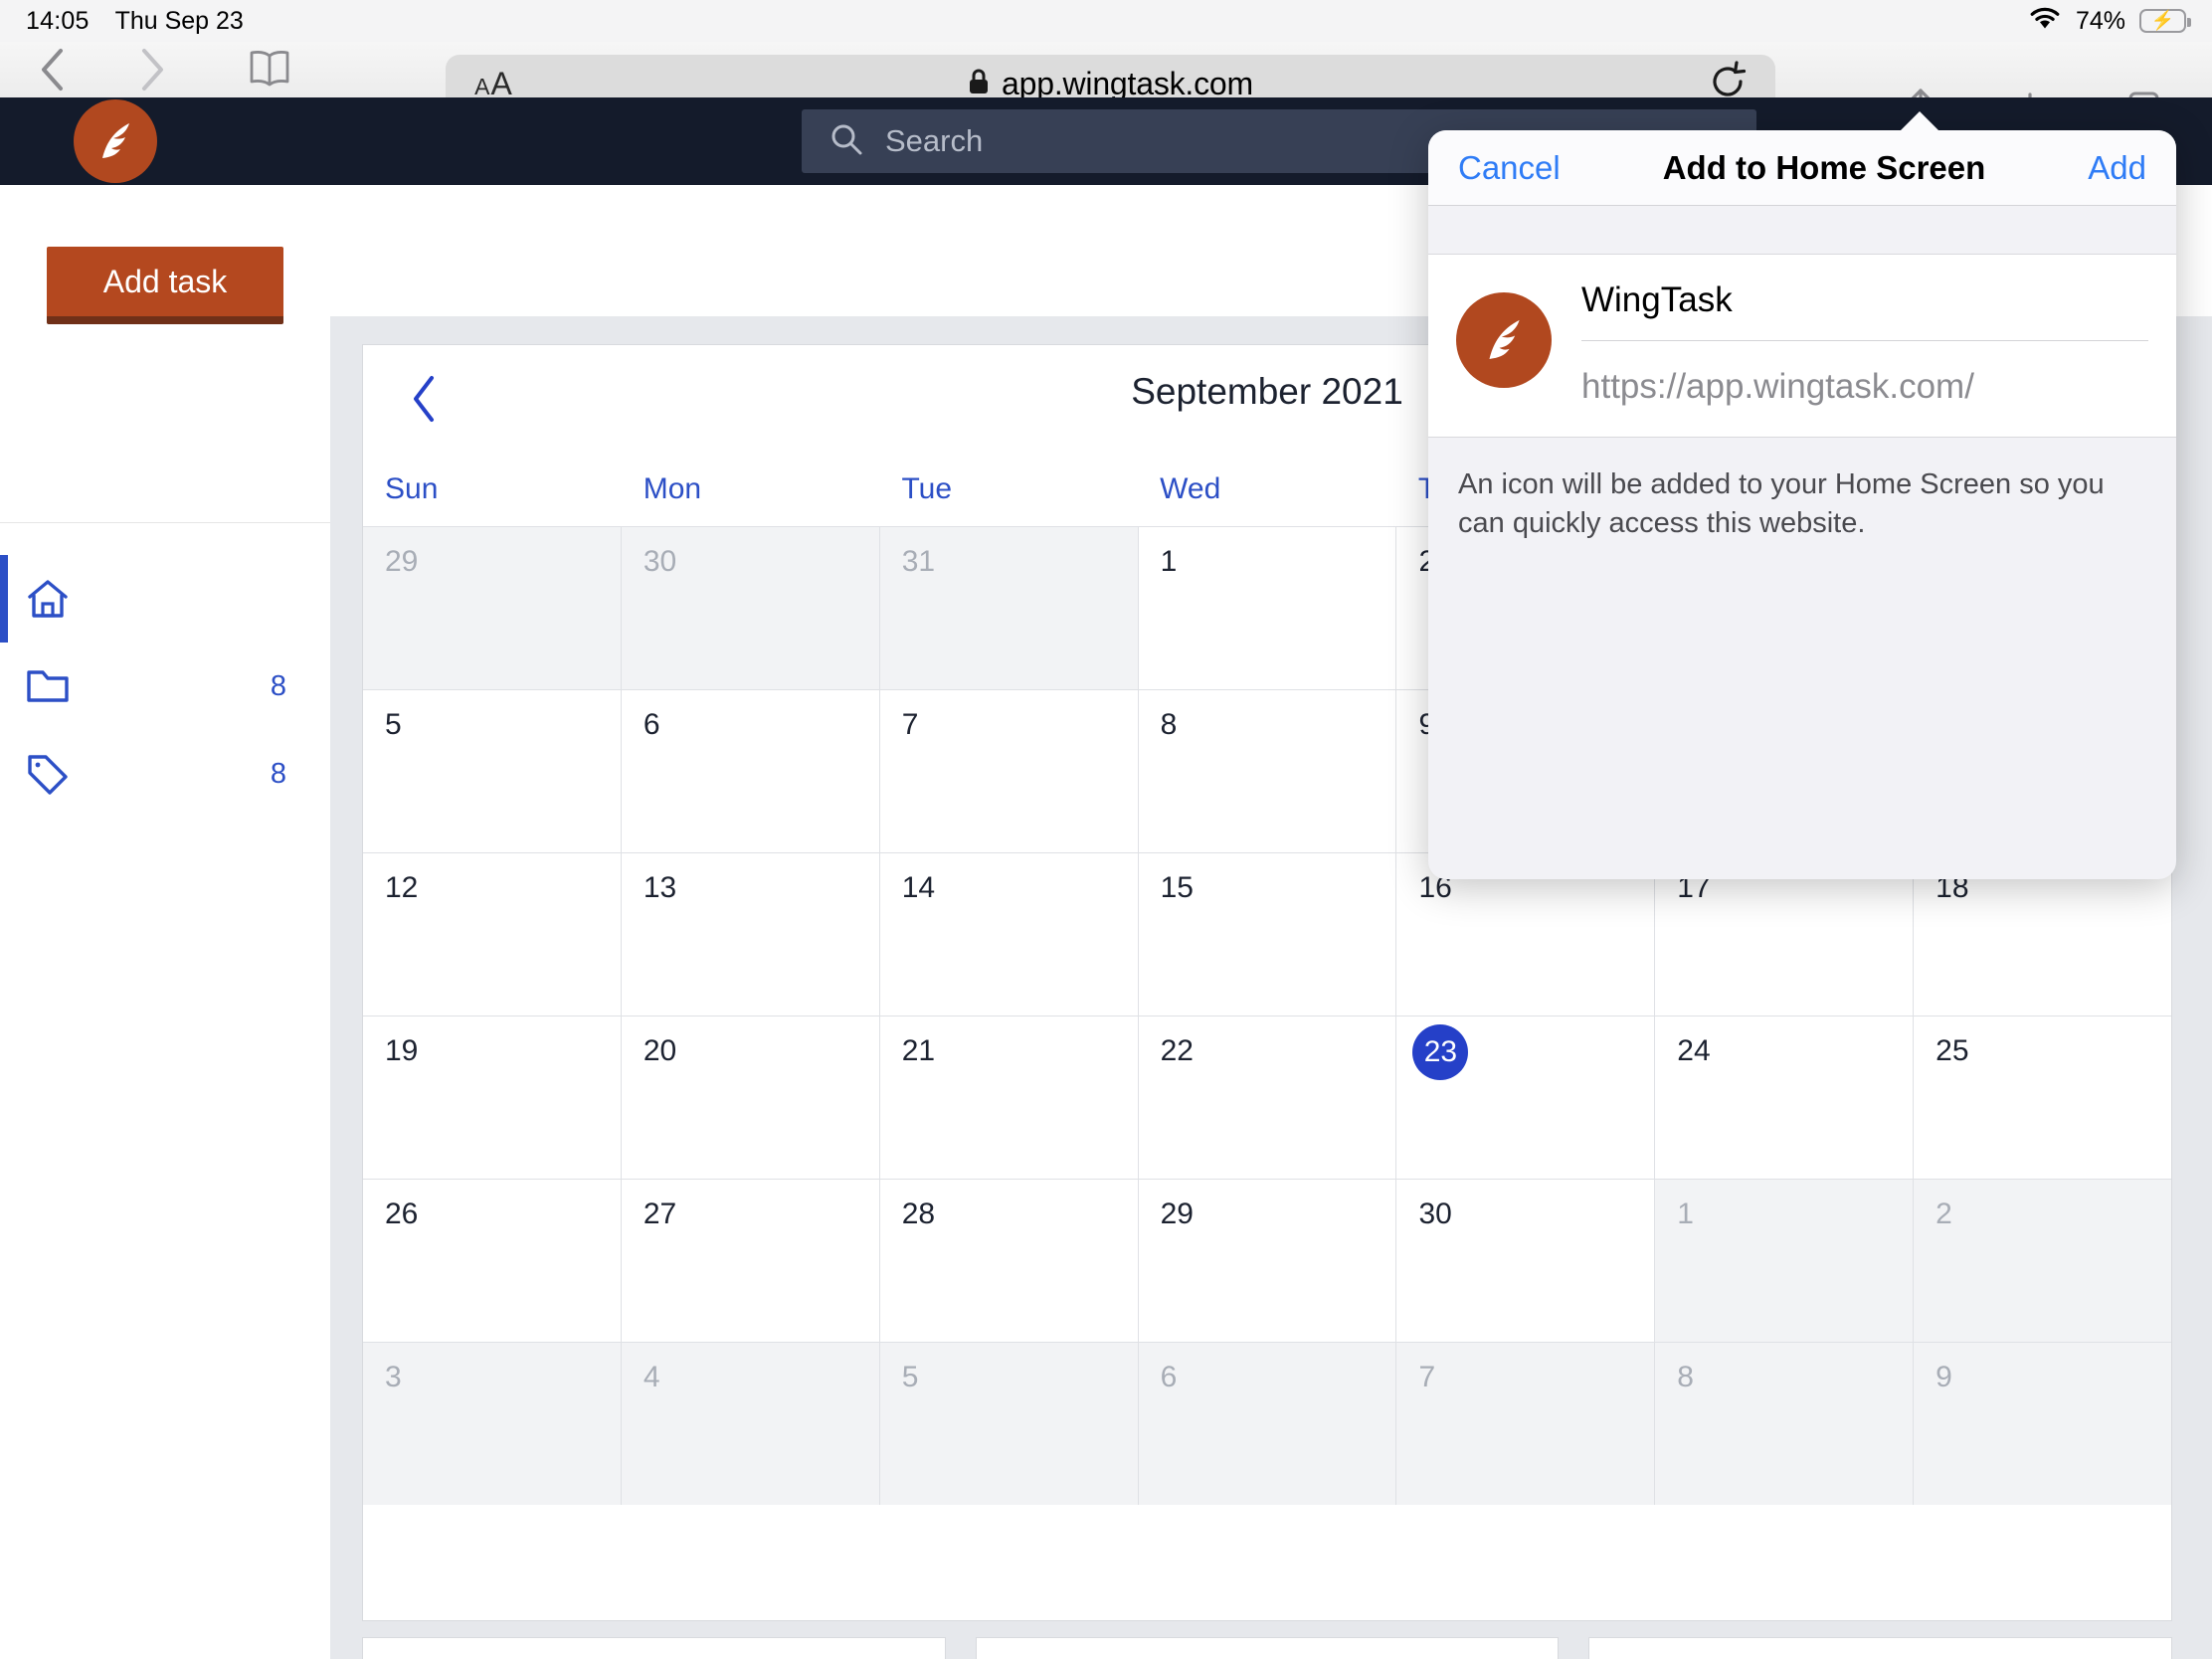 This screenshot has height=1659, width=2212. I want to click on app-name-field: WingTask, so click(1864, 310).